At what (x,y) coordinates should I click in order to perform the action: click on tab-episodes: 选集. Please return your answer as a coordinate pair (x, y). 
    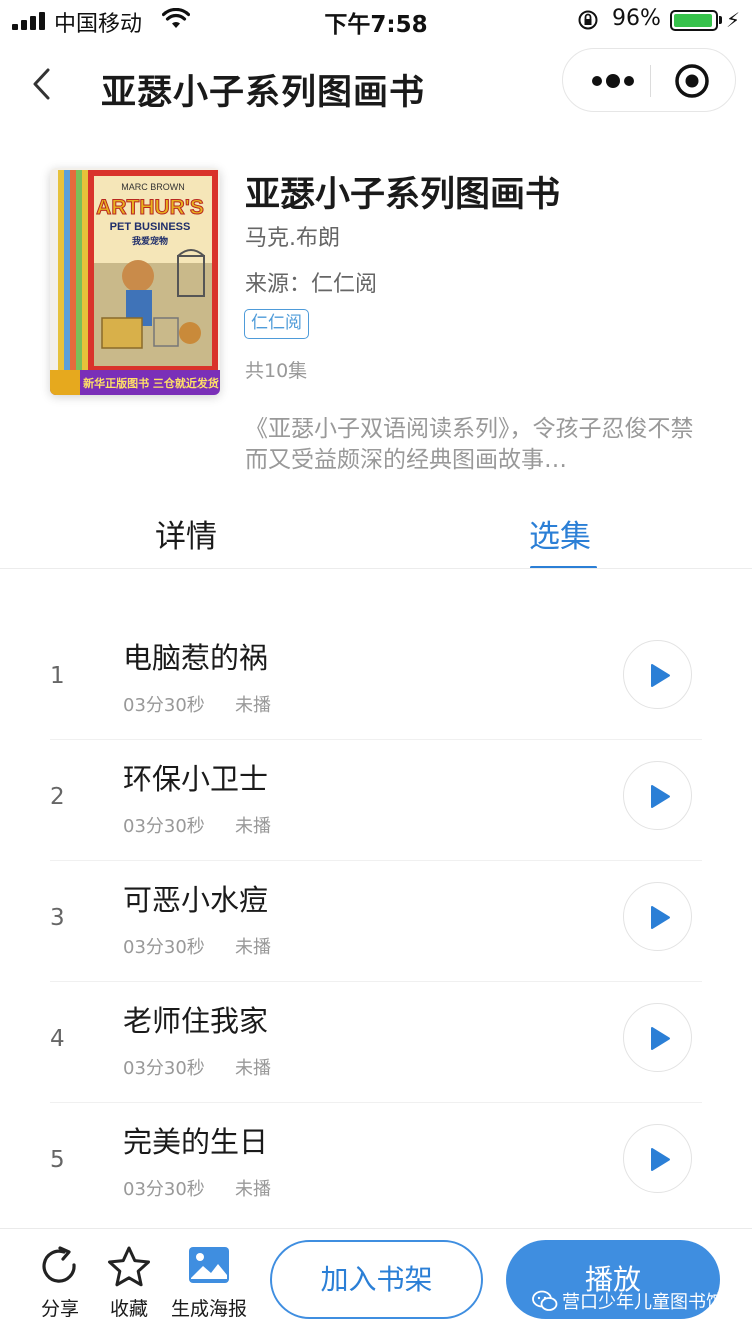
    Looking at the image, I should click on (560, 533).